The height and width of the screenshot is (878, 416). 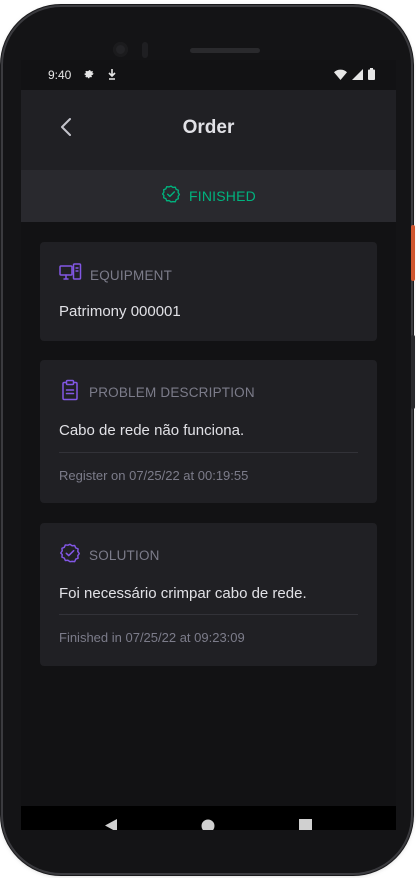 I want to click on equipment-card: EQUIPMENT Patrimony 000001, so click(x=208, y=291).